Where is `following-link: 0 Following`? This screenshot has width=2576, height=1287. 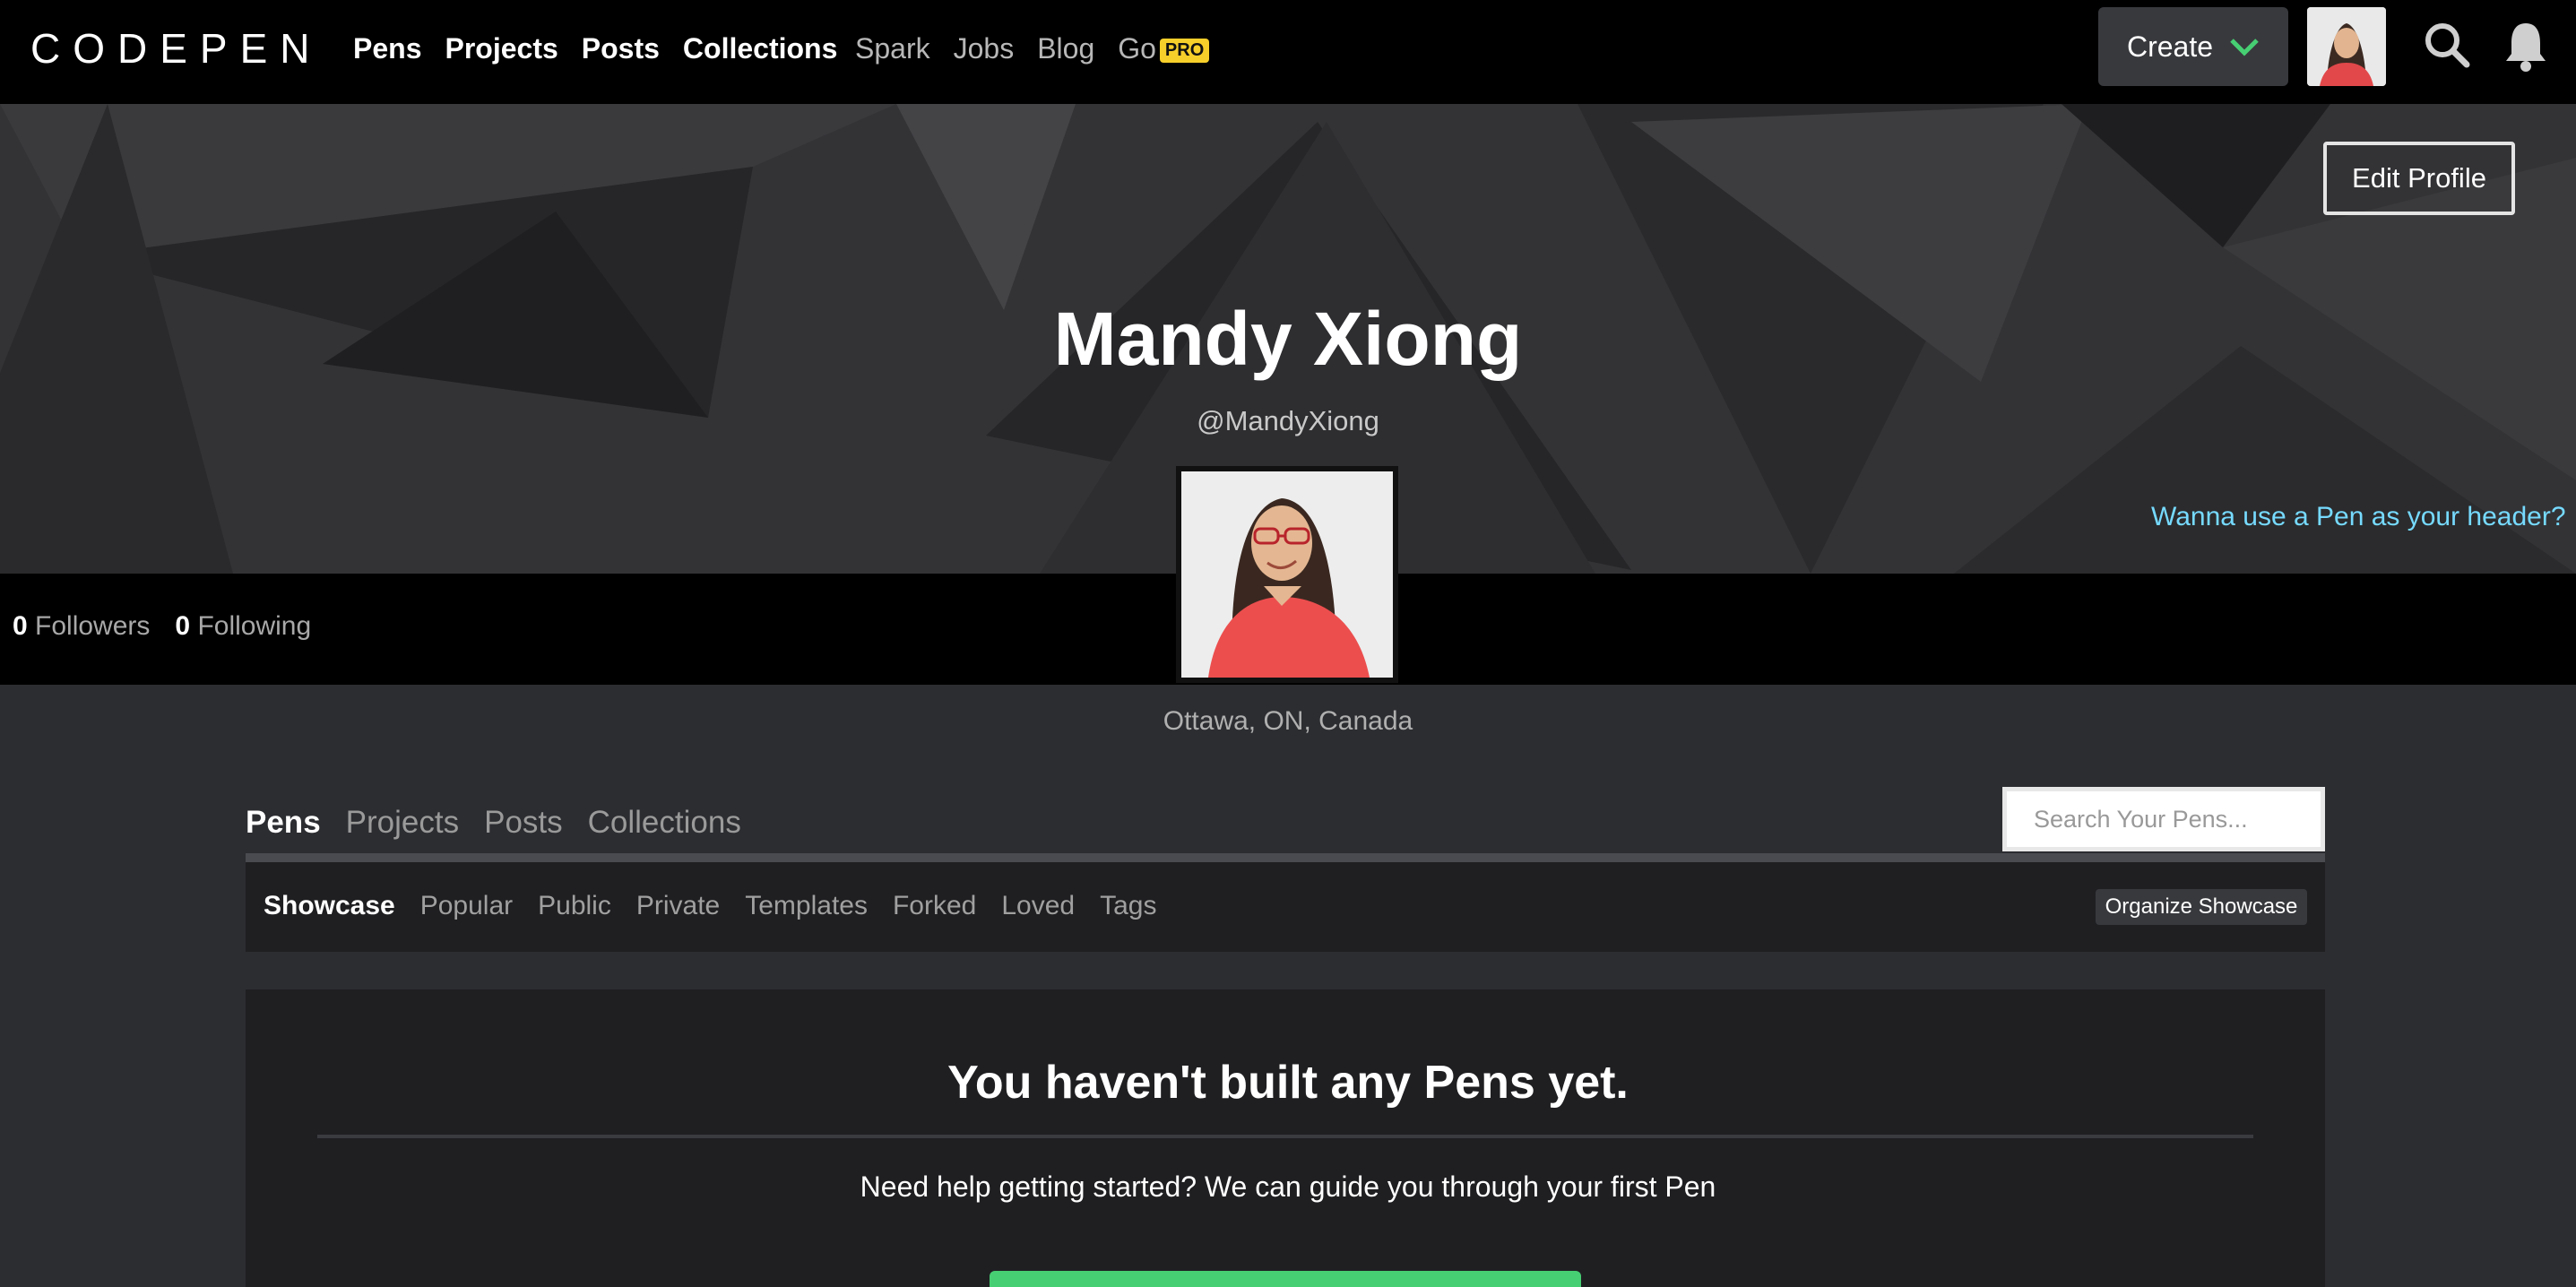
following-link: 0 Following is located at coordinates (243, 626).